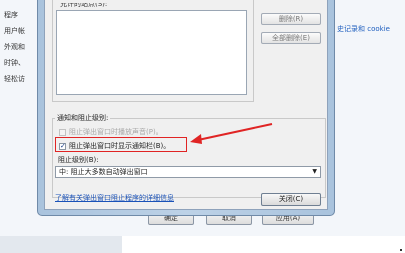  What do you see at coordinates (103, 172) in the screenshot?
I see `block-level-value: 中: 阻止大多数自动弹出窗口` at bounding box center [103, 172].